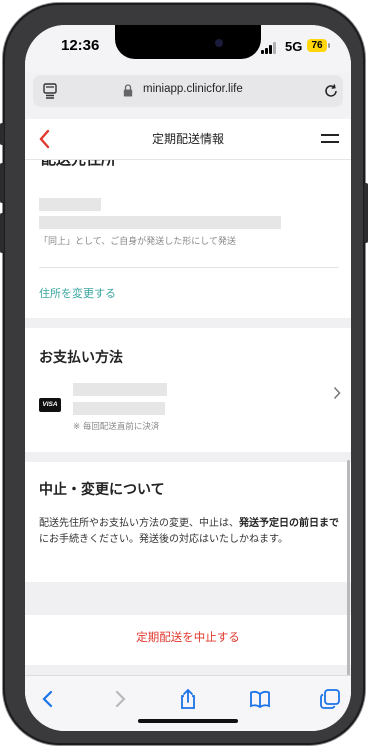  I want to click on cancel-info-text-1: 配送先住所やお支払い方法の変更、中止は、, so click(139, 523).